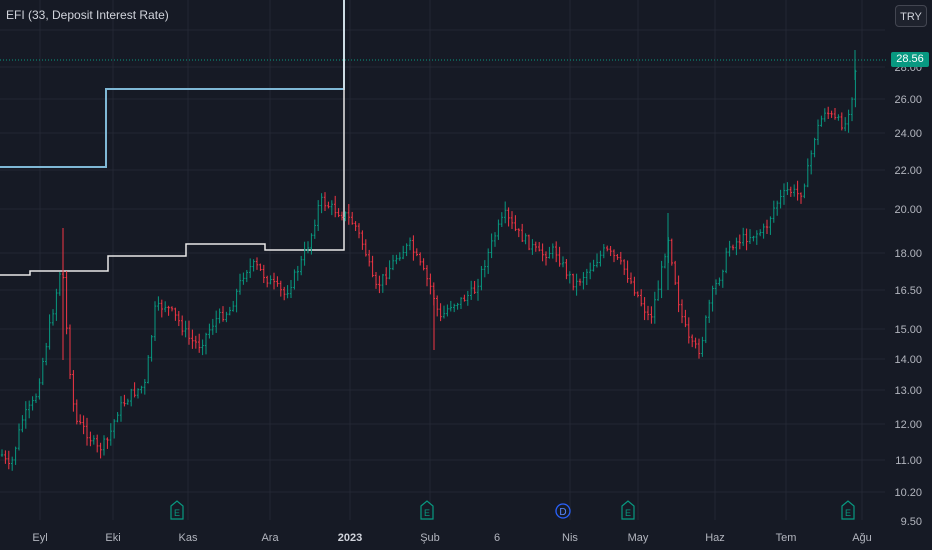  What do you see at coordinates (188, 538) in the screenshot?
I see `time-axis-label: Kas` at bounding box center [188, 538].